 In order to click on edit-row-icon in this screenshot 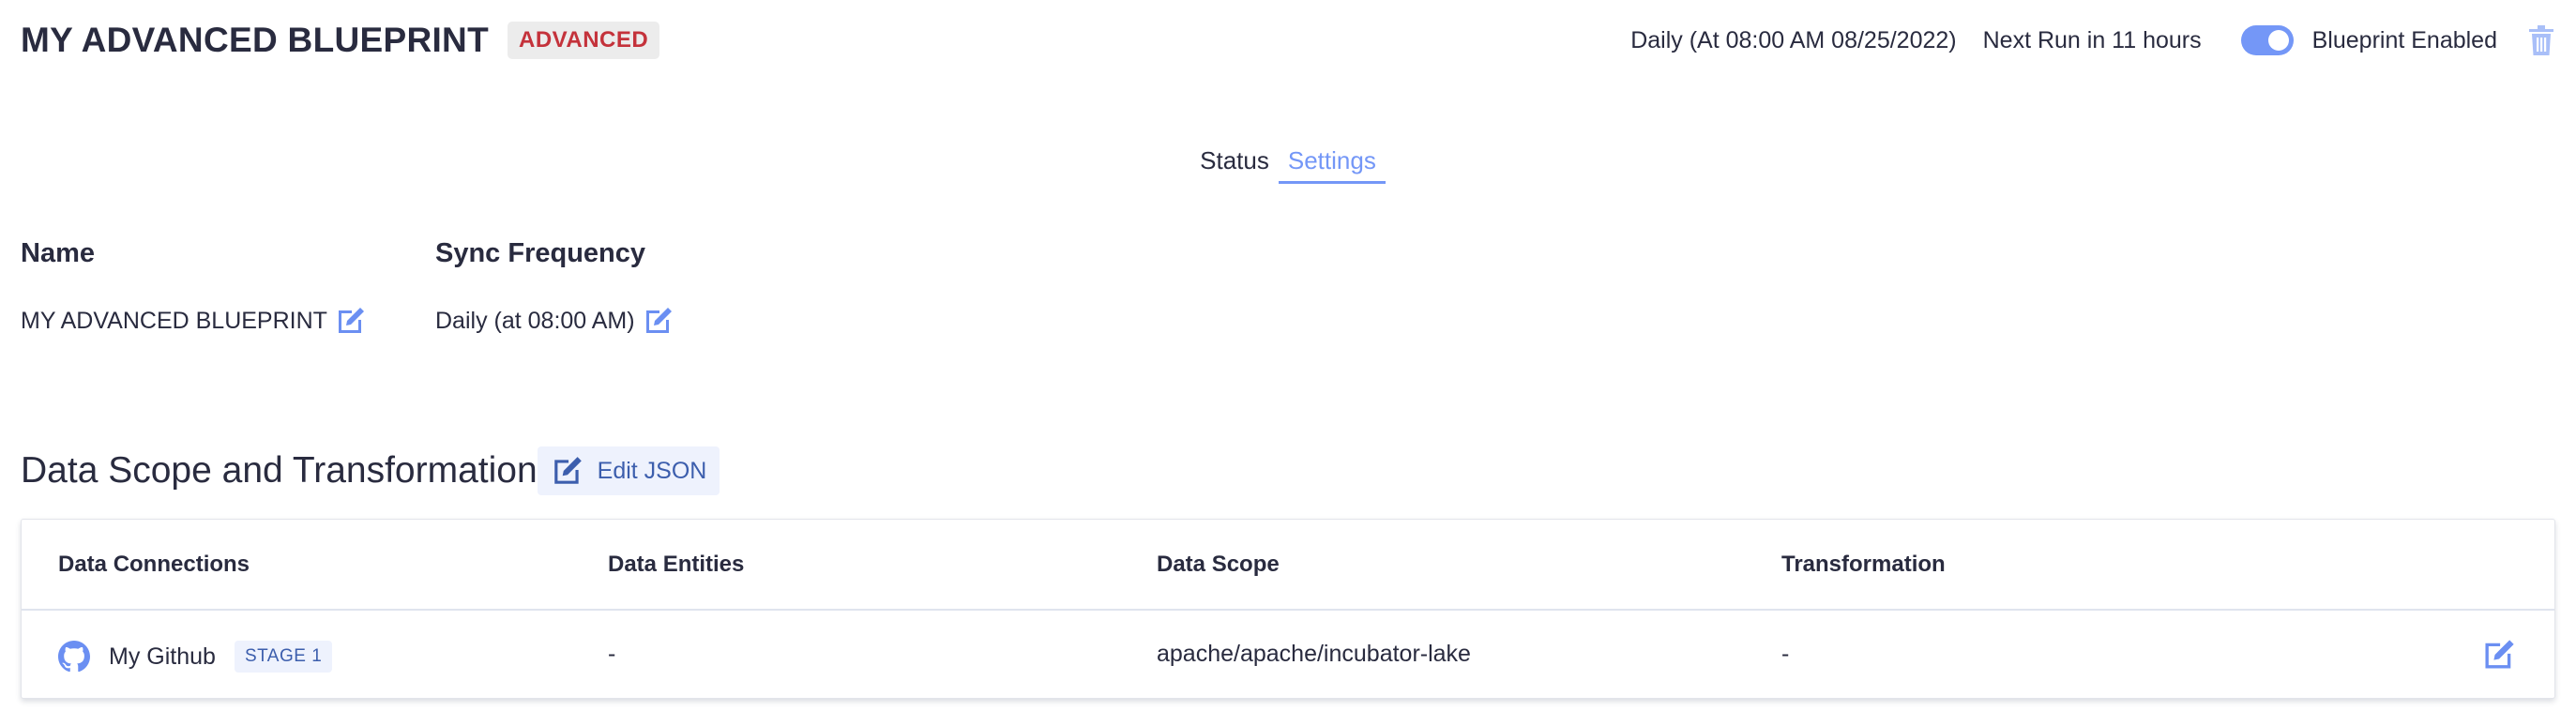, I will do `click(2499, 655)`.